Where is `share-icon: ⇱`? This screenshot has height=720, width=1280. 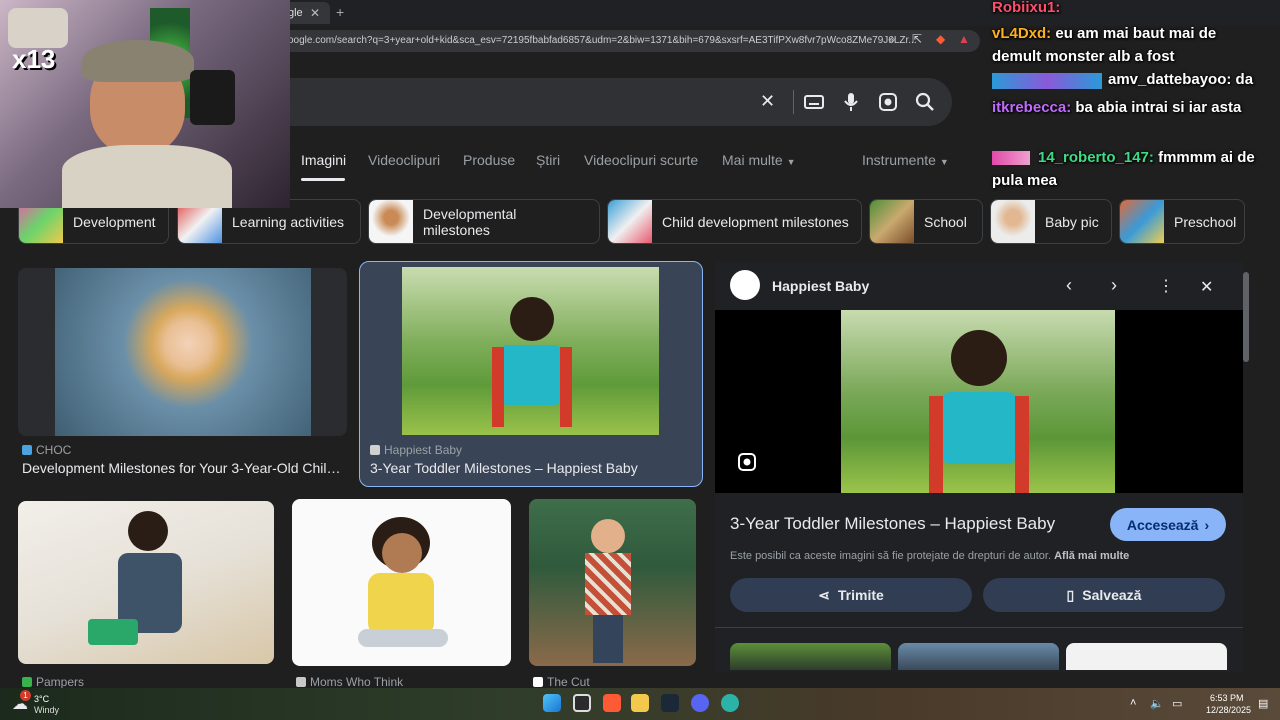 share-icon: ⇱ is located at coordinates (917, 39).